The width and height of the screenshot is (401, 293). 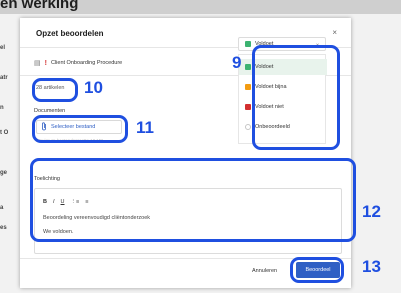 What do you see at coordinates (149, 63) in the screenshot?
I see `procedure-row: ▤ ! Client Onboarding Procedure` at bounding box center [149, 63].